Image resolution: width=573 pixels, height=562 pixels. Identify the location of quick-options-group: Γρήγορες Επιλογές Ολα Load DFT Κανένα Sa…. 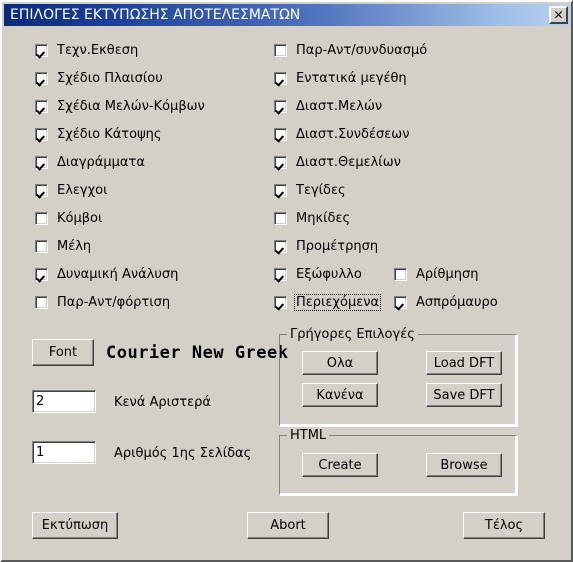
(398, 376).